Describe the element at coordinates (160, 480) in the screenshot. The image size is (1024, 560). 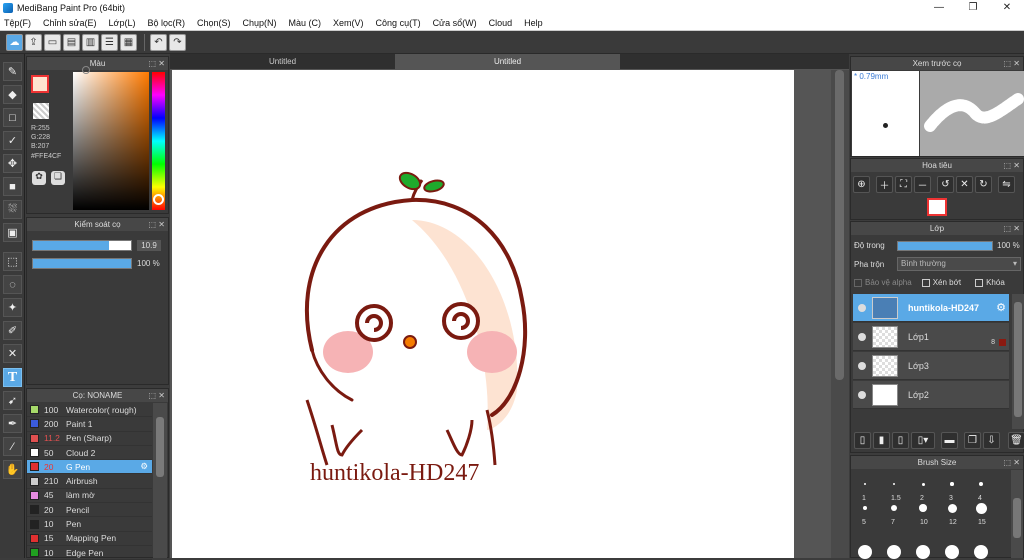
I see `brush-list-scrollbar` at that location.